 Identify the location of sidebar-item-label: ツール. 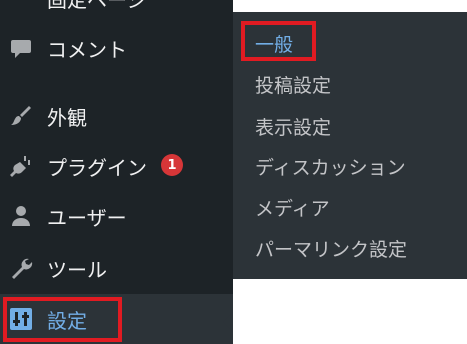
(77, 269).